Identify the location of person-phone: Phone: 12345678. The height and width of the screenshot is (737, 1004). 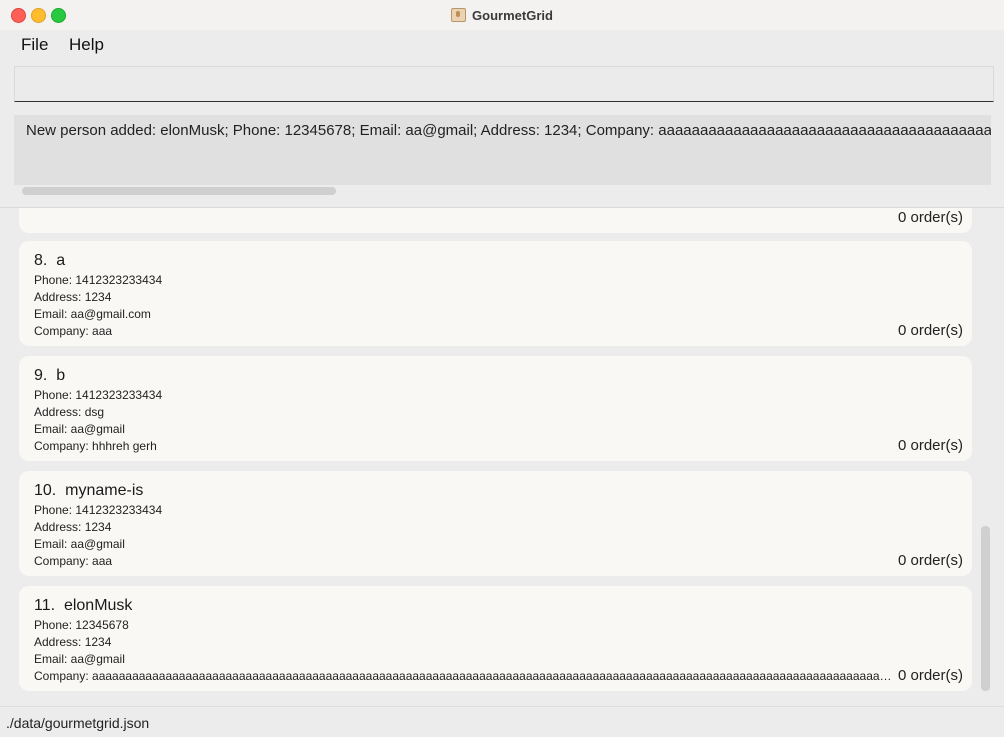
(81, 625).